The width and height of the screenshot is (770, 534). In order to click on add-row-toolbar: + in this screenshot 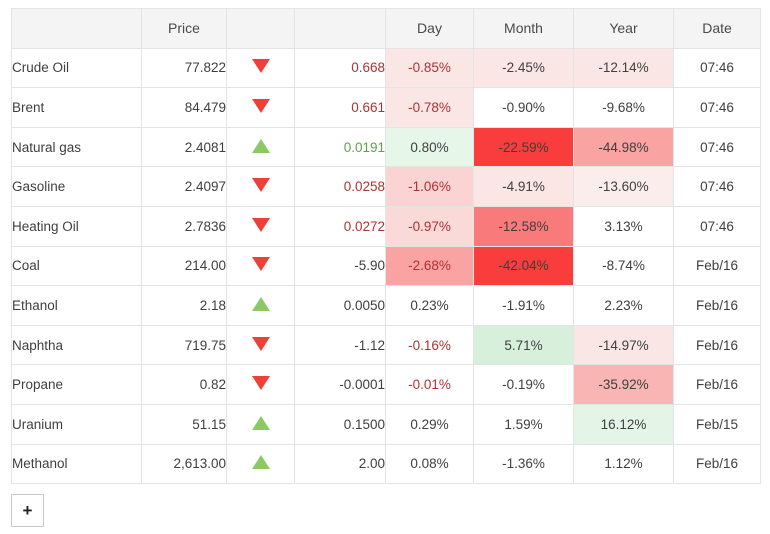, I will do `click(385, 514)`.